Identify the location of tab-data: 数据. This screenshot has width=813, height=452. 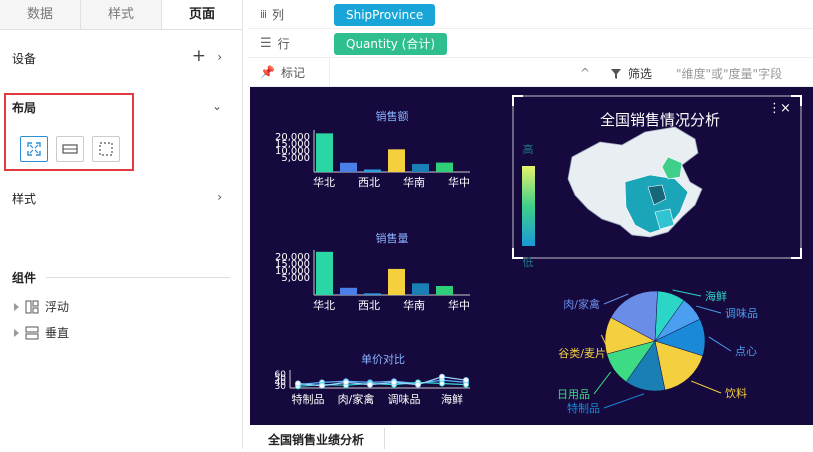
(40, 14).